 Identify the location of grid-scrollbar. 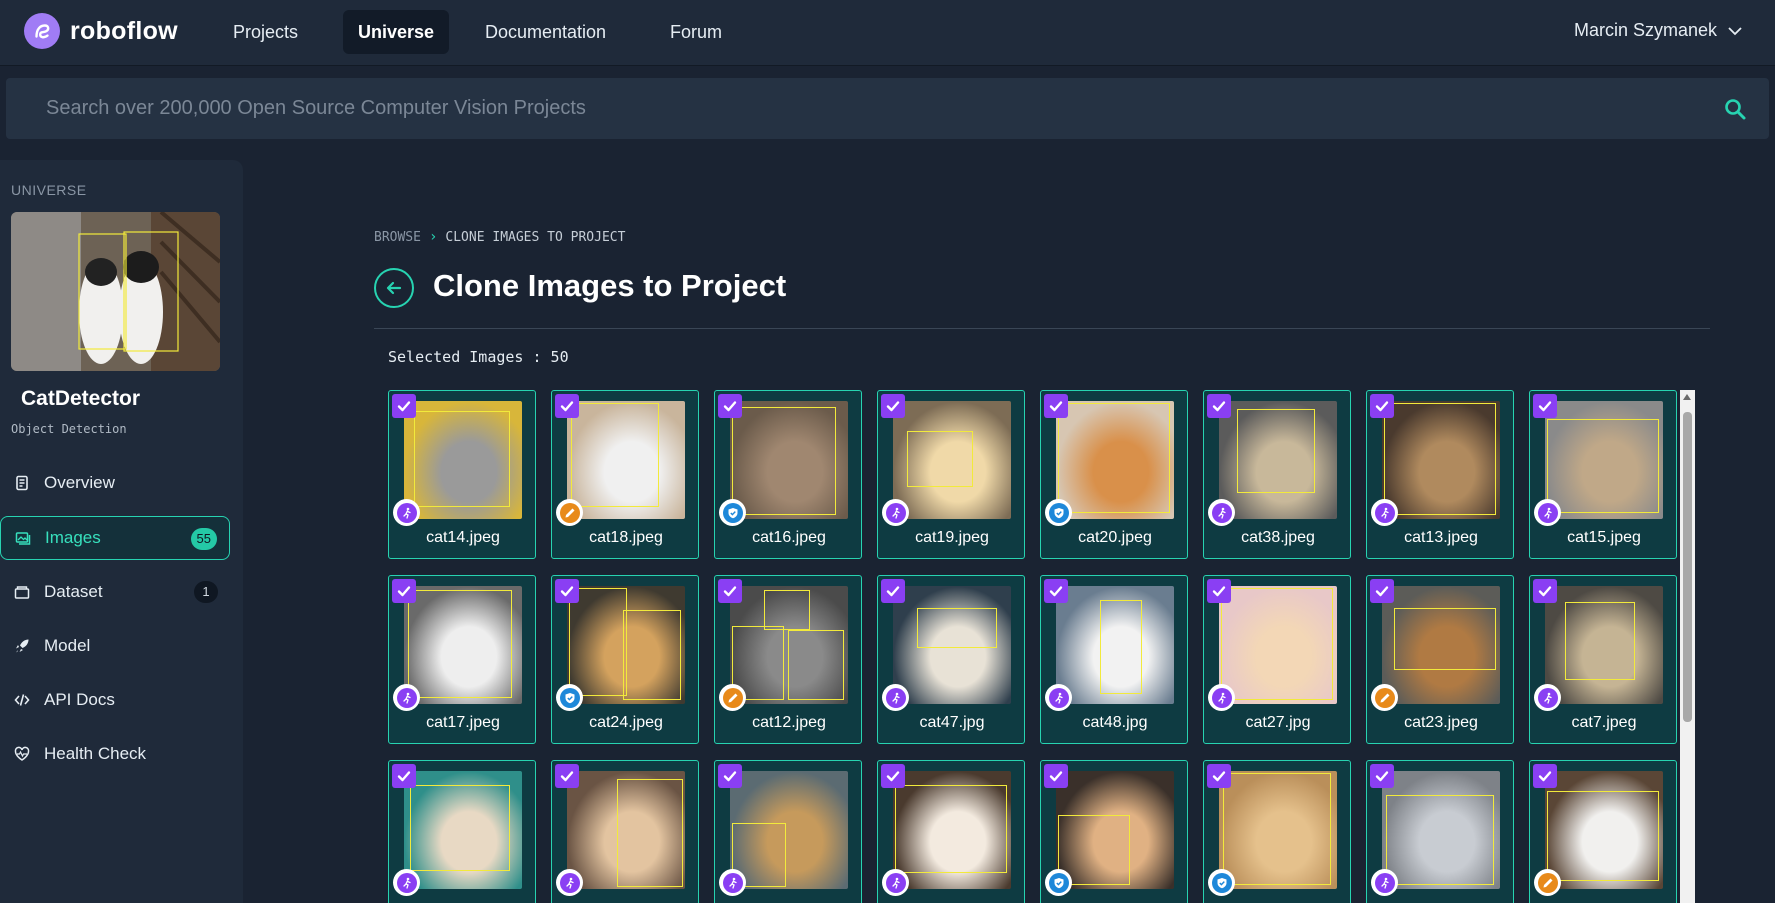
(1687, 646).